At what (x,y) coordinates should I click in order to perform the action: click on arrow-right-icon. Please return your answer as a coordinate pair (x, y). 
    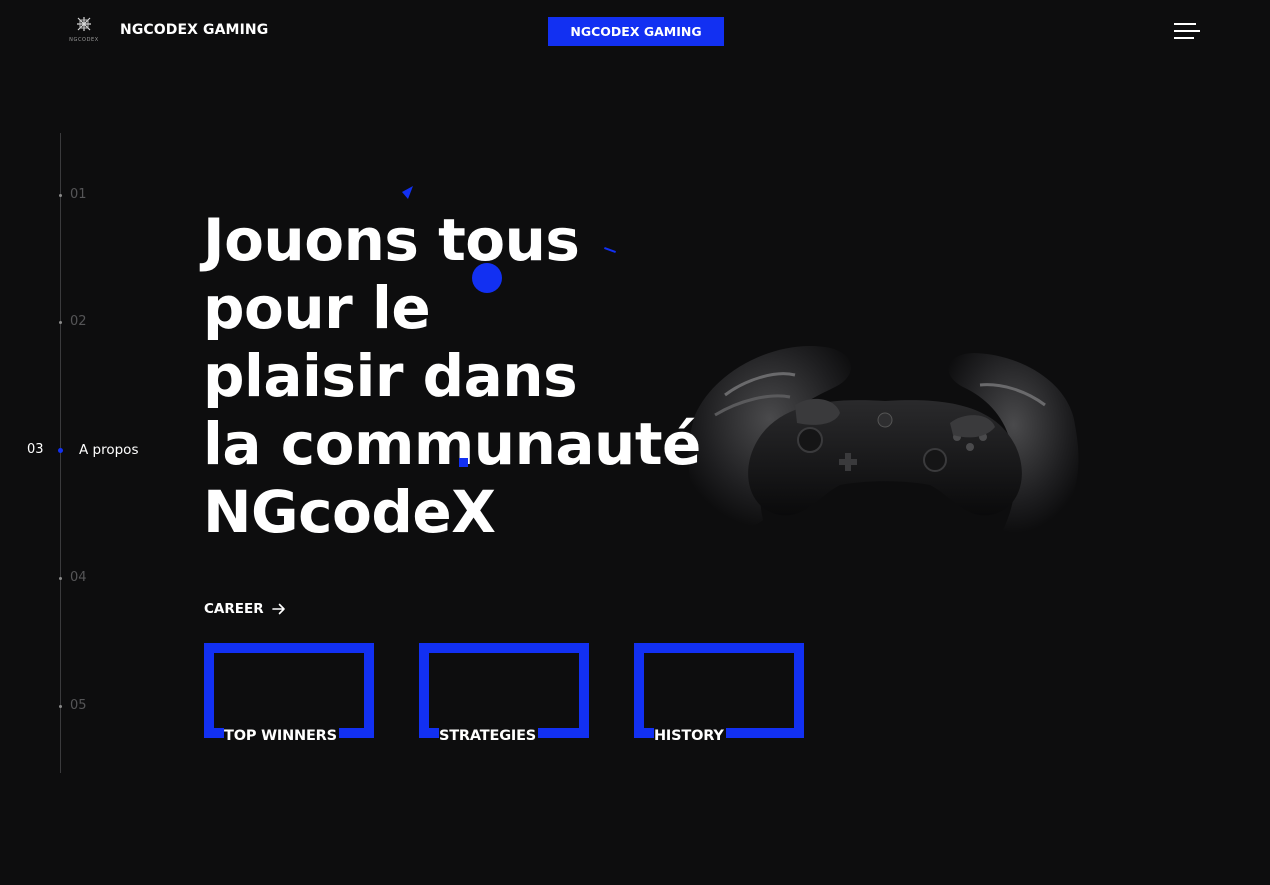
    Looking at the image, I should click on (278, 609).